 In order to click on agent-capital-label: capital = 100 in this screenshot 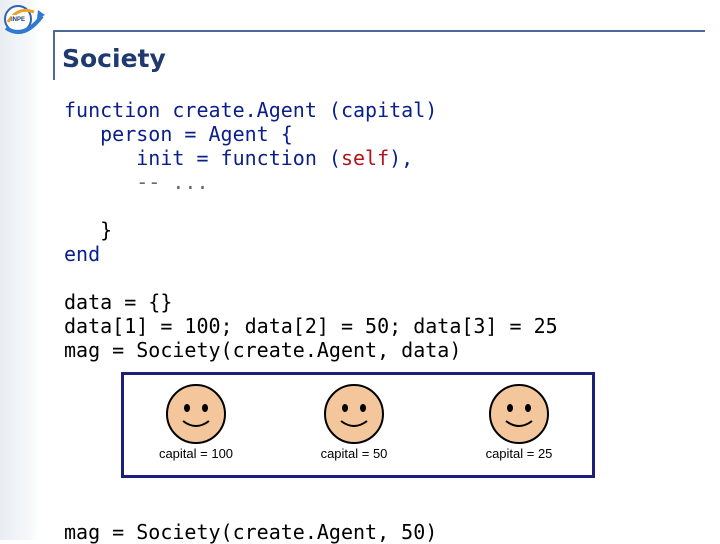, I will do `click(196, 453)`.